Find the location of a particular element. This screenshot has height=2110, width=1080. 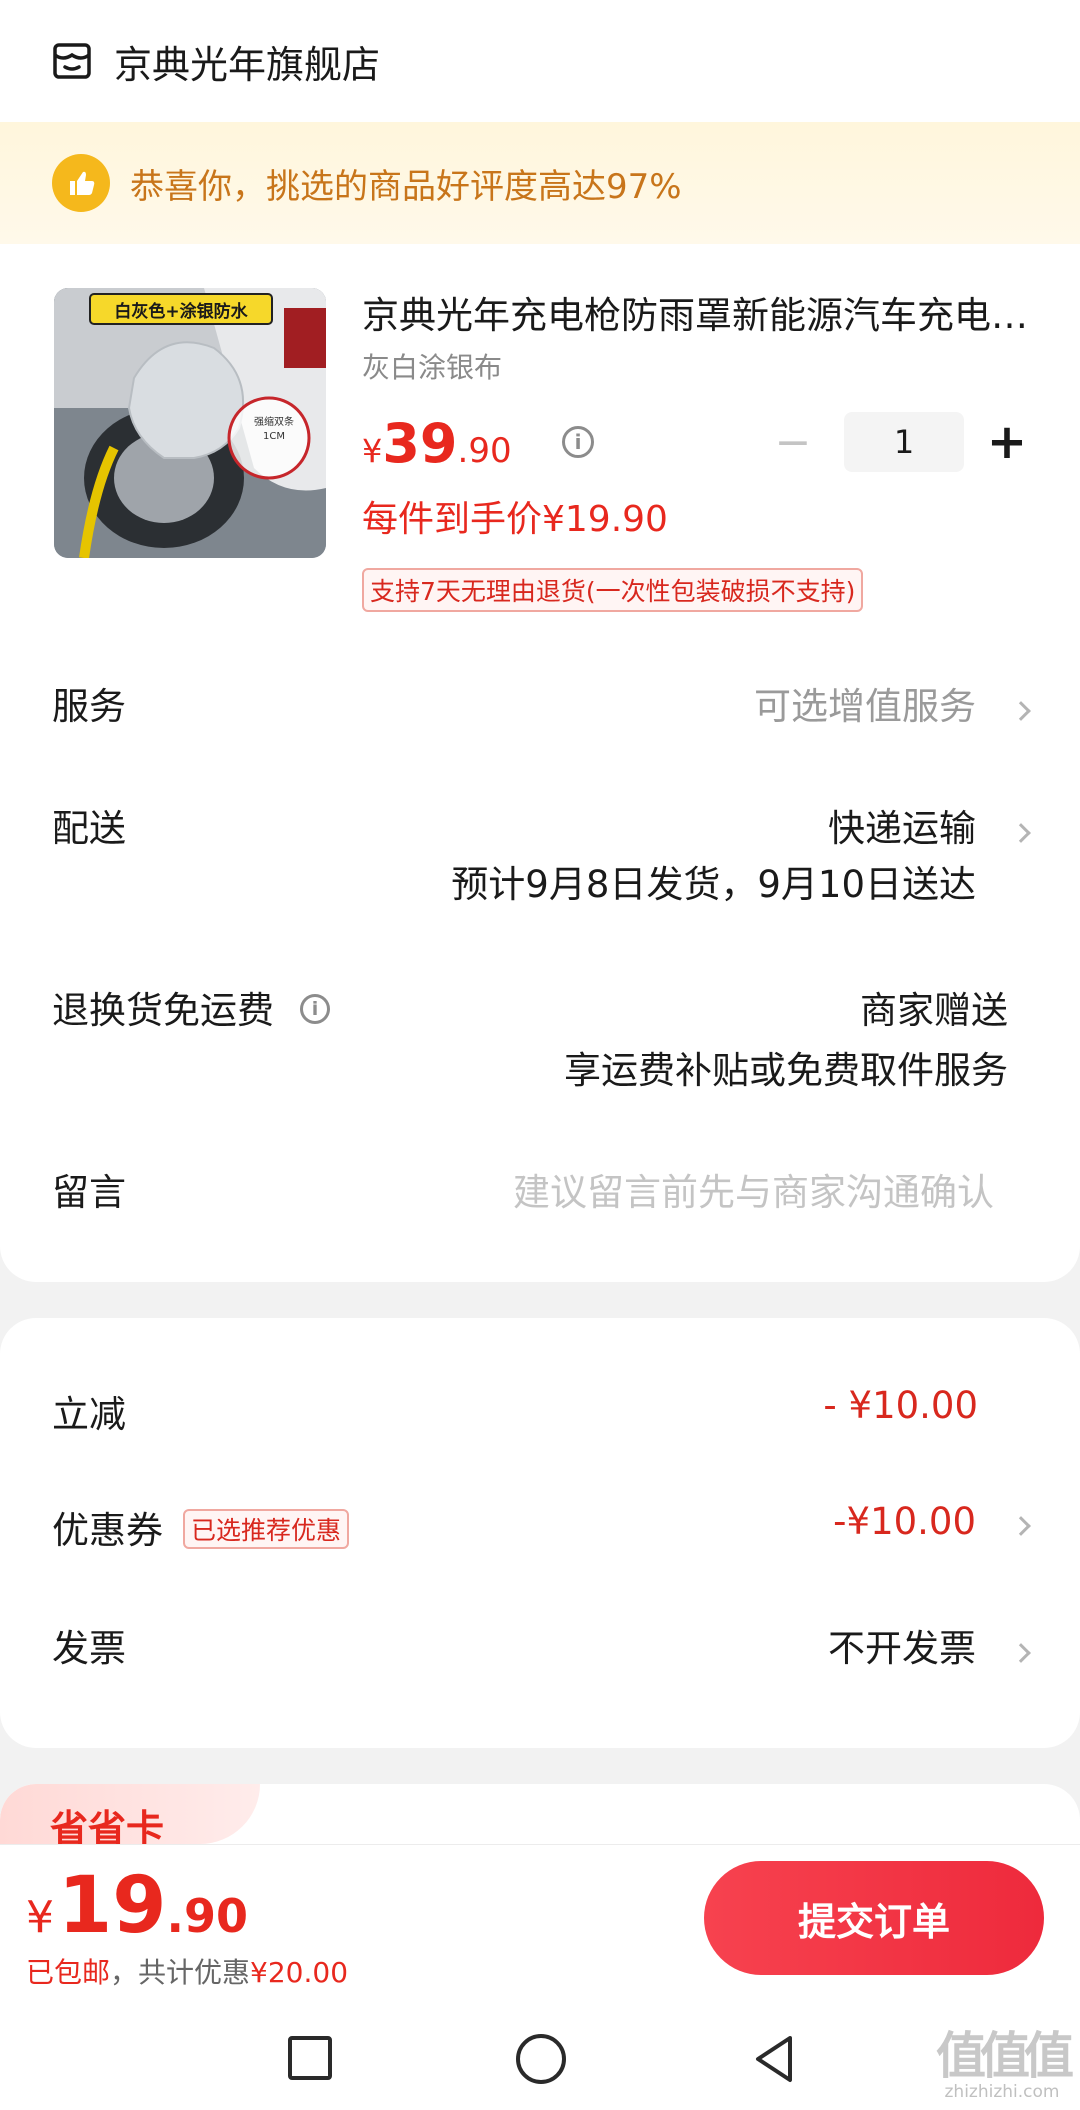

product-spec: 灰白涂银布 is located at coordinates (697, 366).